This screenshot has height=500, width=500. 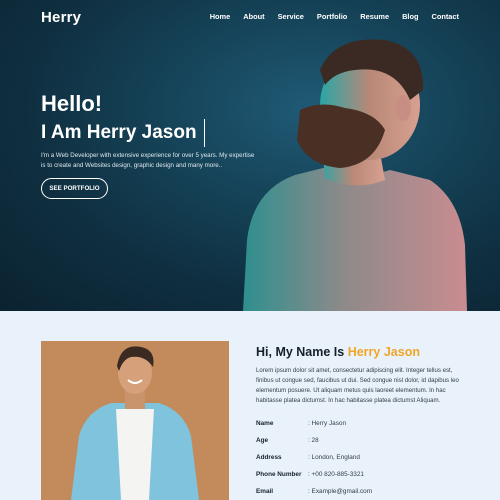 I want to click on info-row-address: Address : London, England, so click(x=361, y=457).